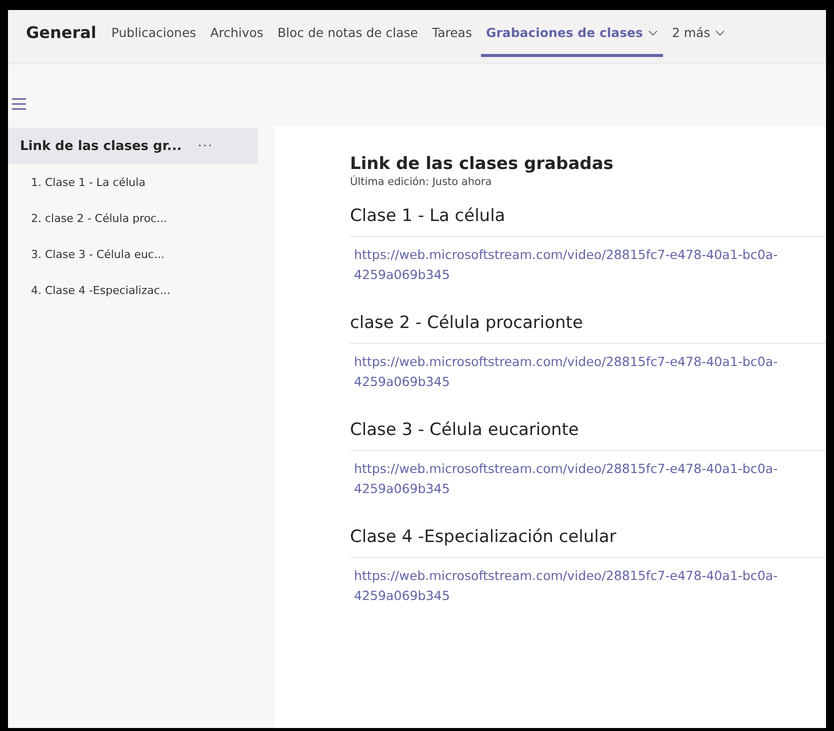  I want to click on section-heading: Clase 4 -Especialización celular, so click(484, 537).